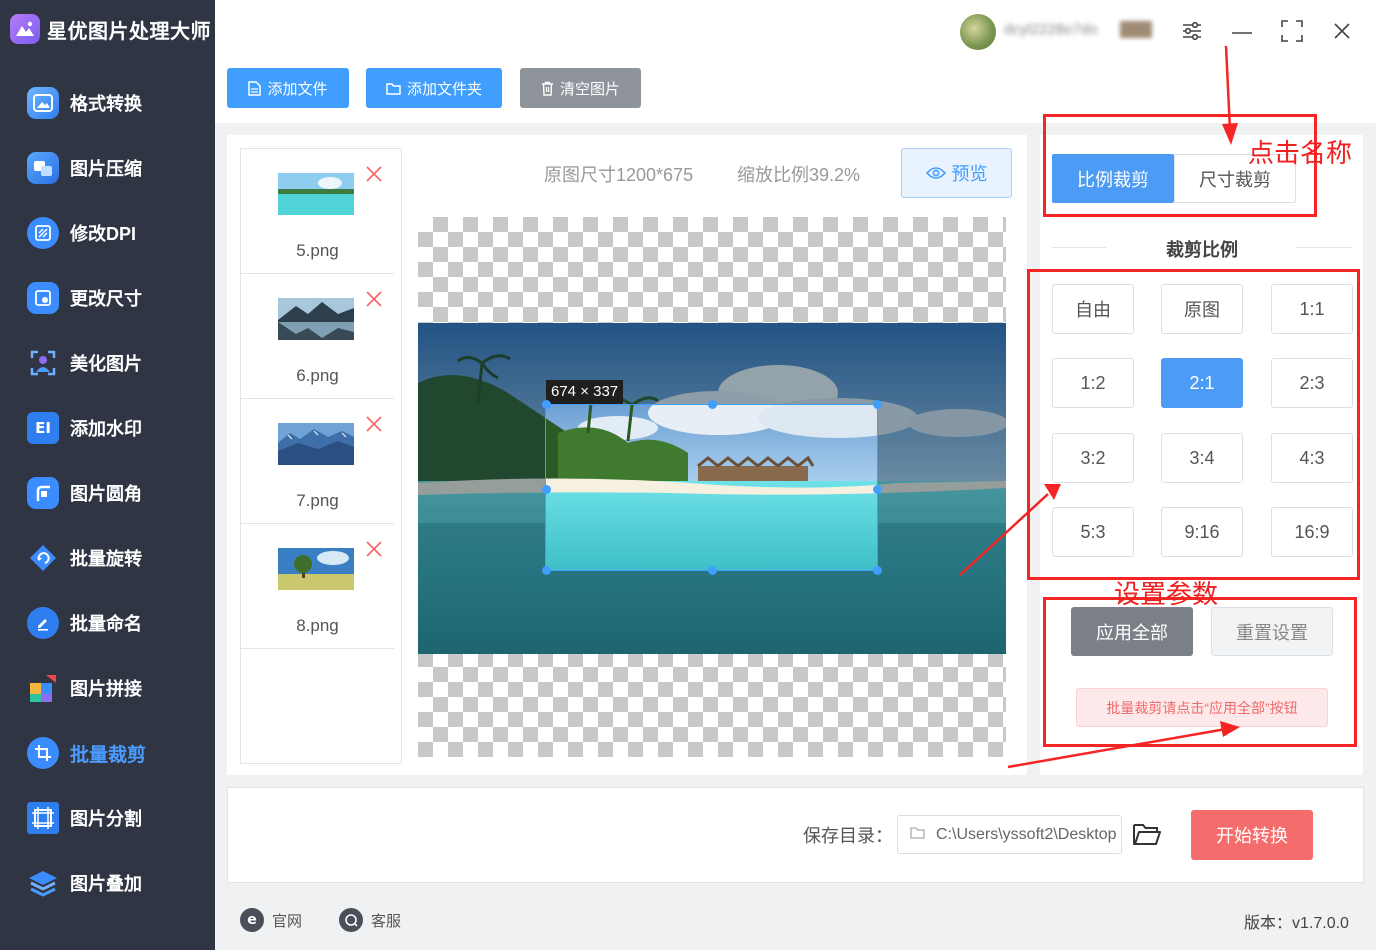 This screenshot has height=950, width=1376. I want to click on sidebar-item-label: 图片压缩, so click(106, 169).